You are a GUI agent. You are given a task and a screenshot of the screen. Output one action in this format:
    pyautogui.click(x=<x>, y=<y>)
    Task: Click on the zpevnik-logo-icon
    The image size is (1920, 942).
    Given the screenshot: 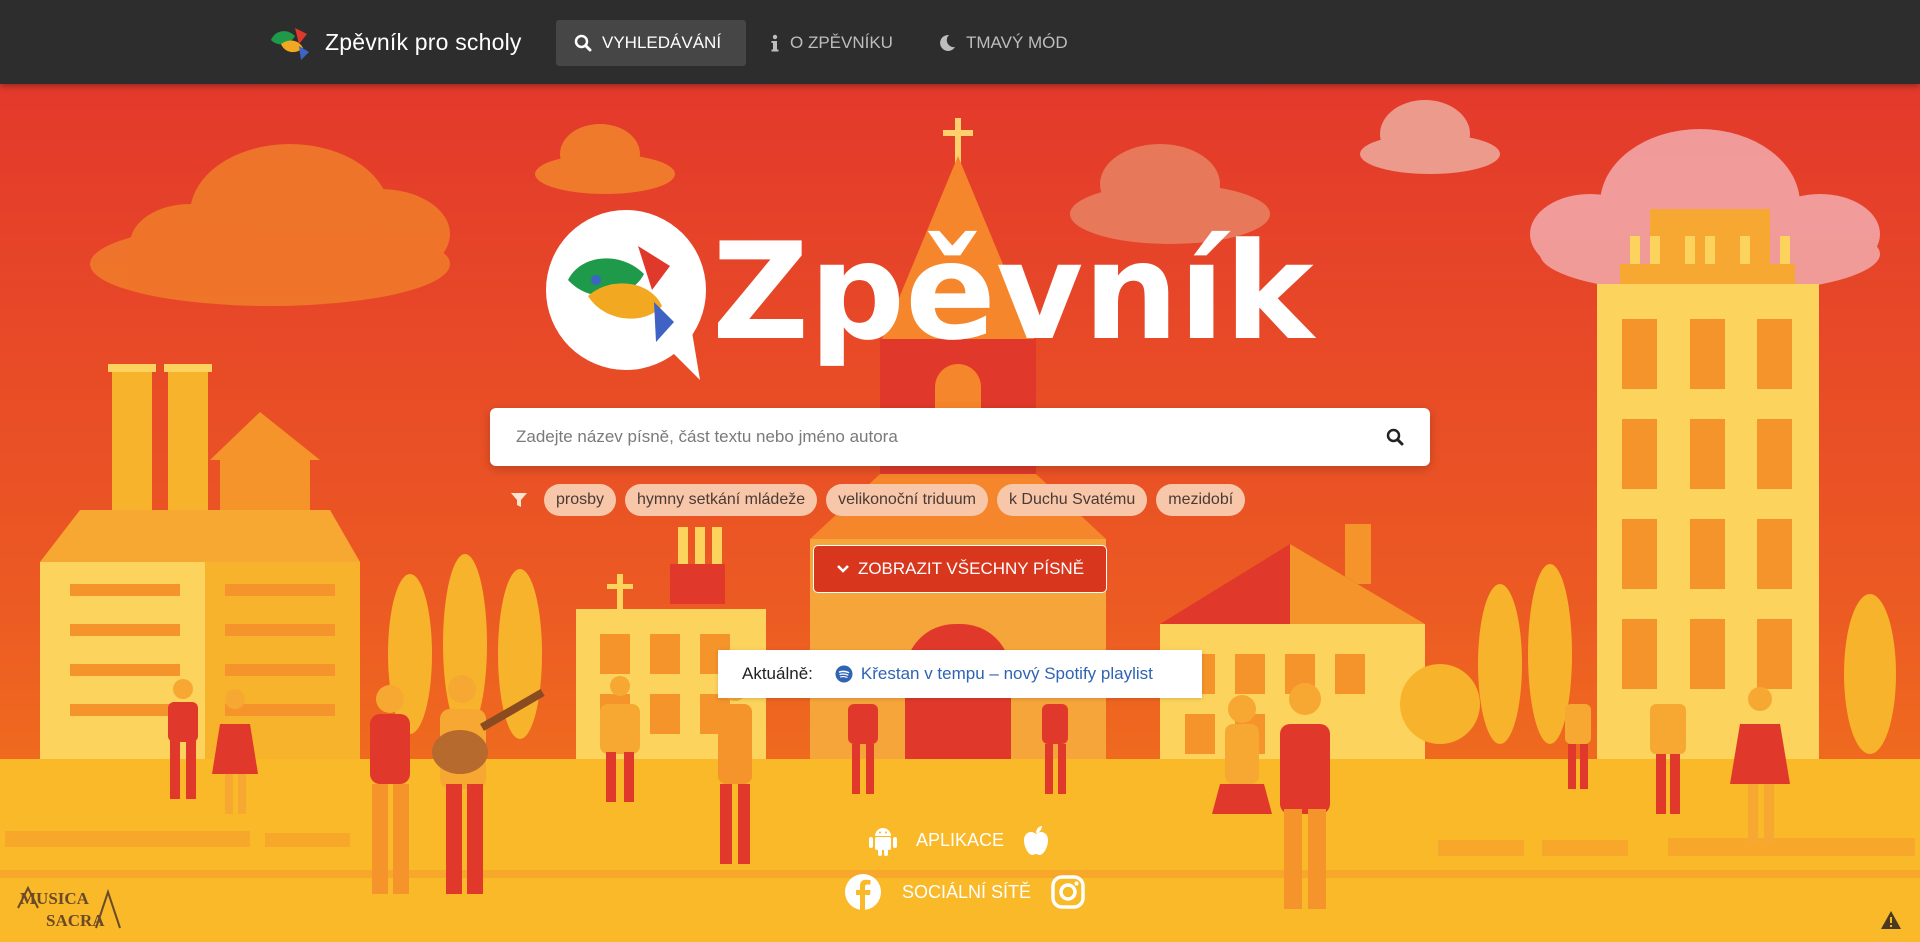 What is the action you would take?
    pyautogui.click(x=290, y=44)
    